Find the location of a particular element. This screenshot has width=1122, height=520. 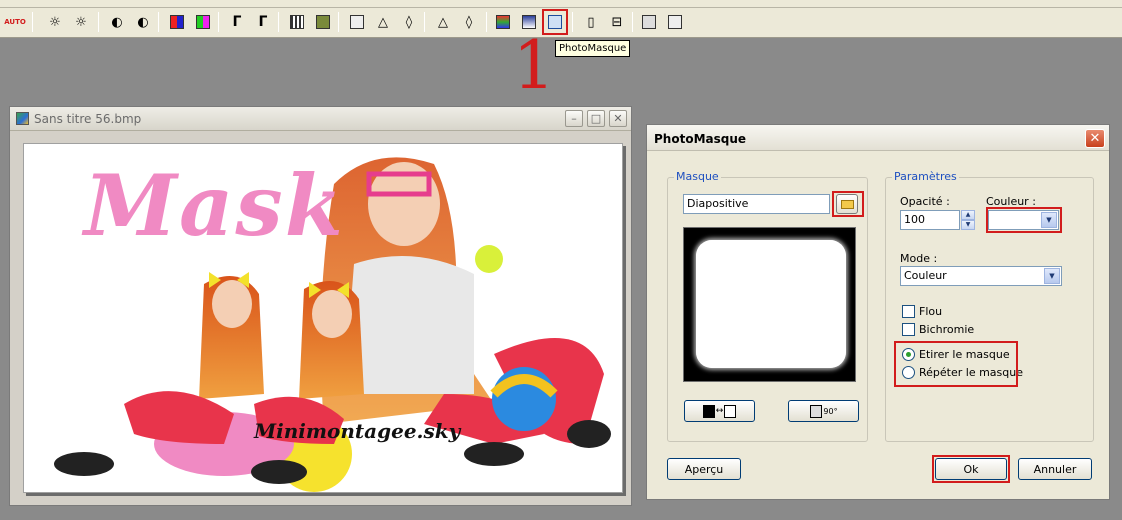

book-icon: ▯ is located at coordinates (591, 22).